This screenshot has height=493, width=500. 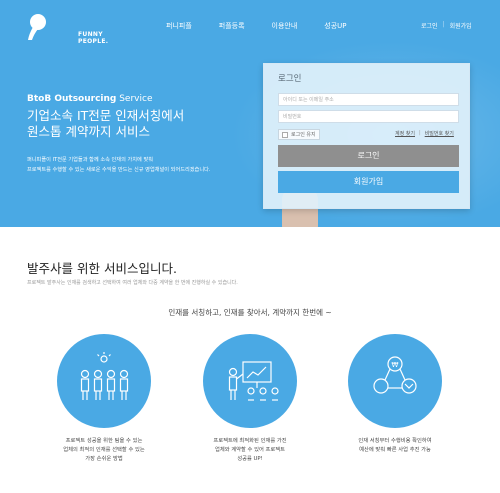 What do you see at coordinates (72, 99) in the screenshot?
I see `hero-eyebrow-bold: BtoB Outsourcing` at bounding box center [72, 99].